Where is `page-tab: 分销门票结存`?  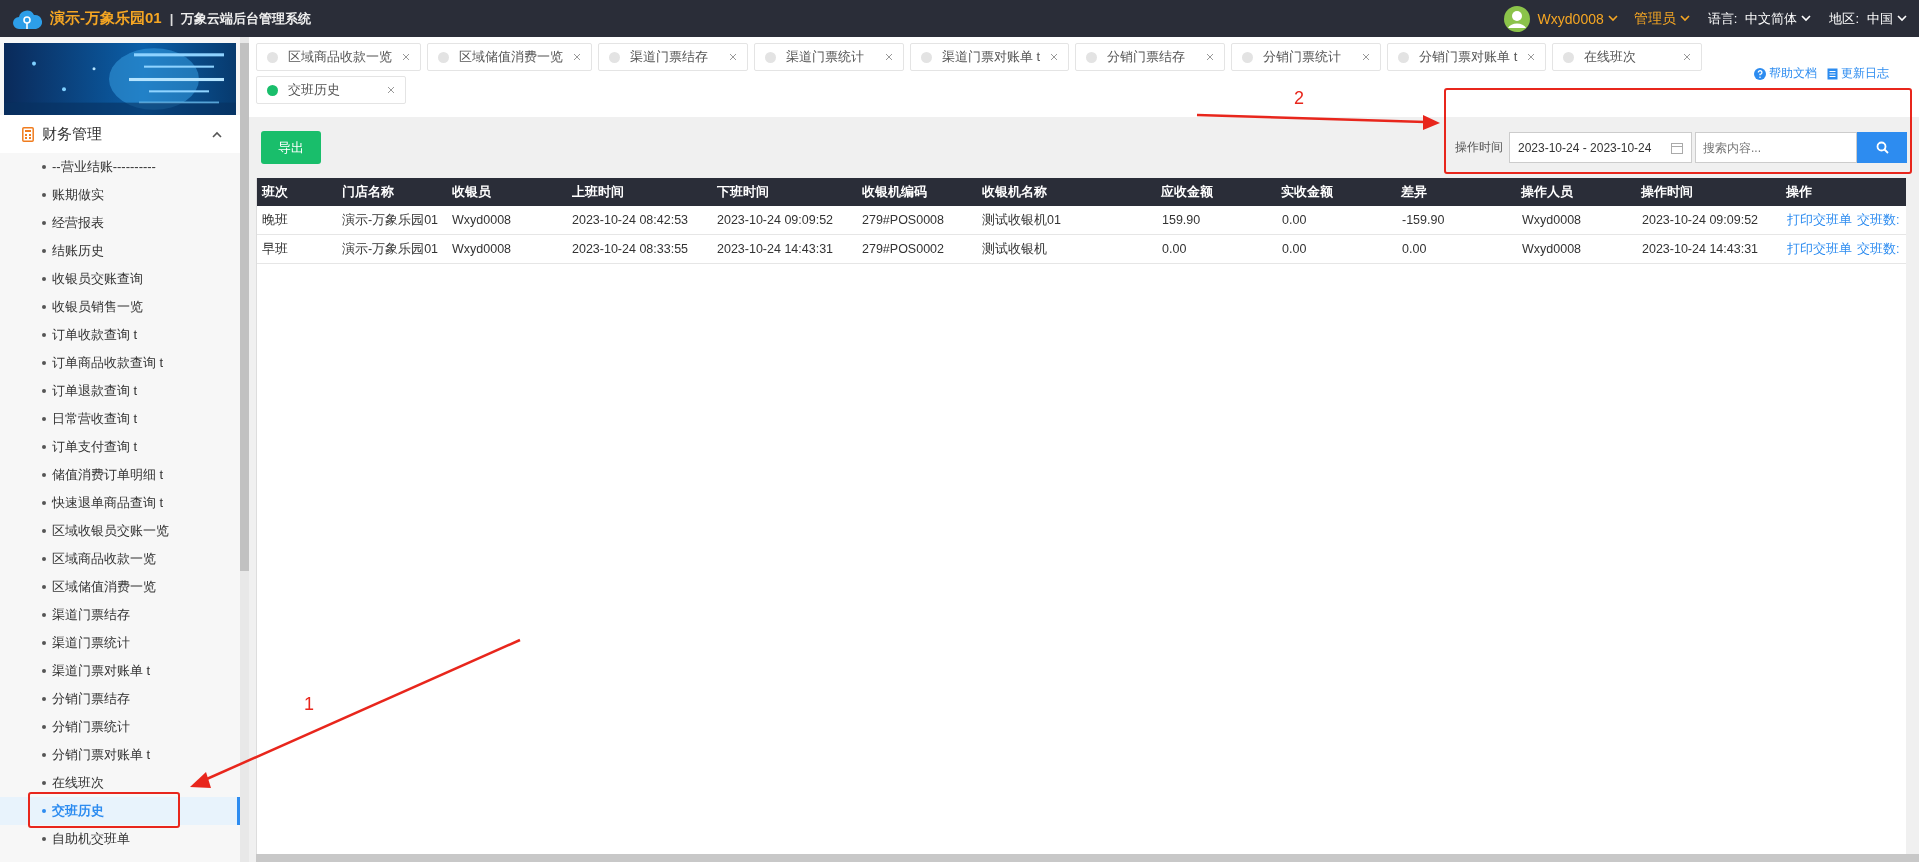
page-tab: 分销门票结存 is located at coordinates (1150, 57).